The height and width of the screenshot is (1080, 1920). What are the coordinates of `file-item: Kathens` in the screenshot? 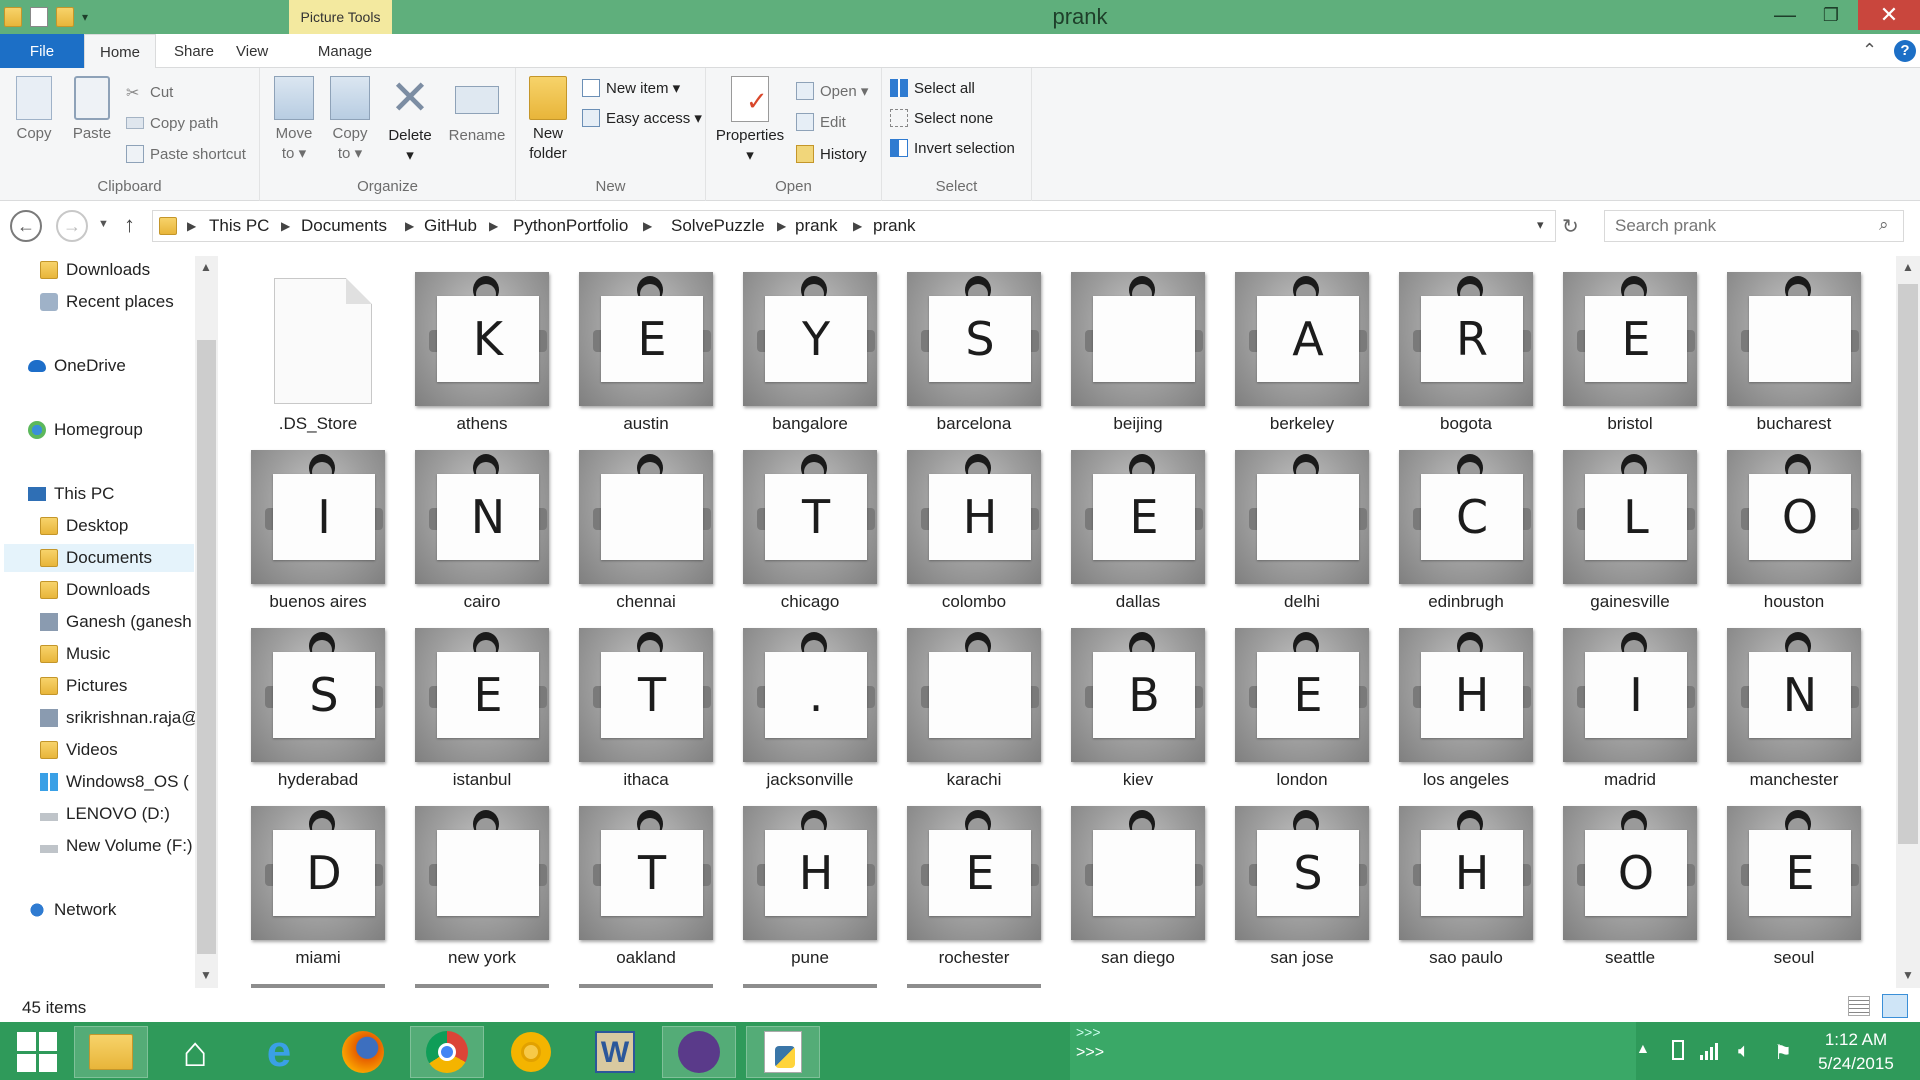 It's located at (468, 345).